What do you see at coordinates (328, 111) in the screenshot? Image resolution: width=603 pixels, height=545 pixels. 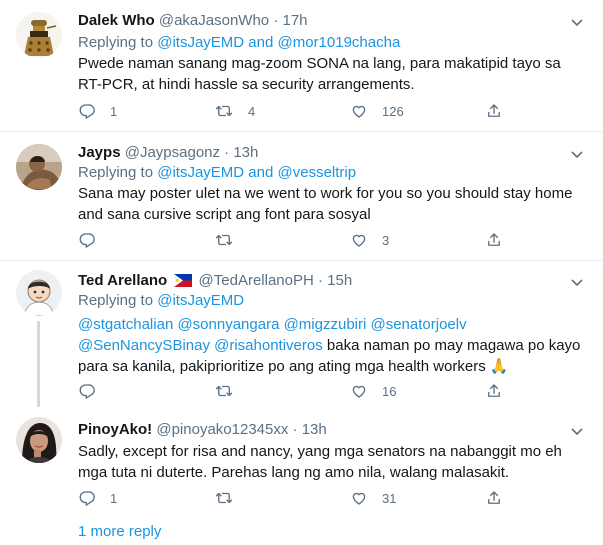 I see `tweet-actions: 1 4 126` at bounding box center [328, 111].